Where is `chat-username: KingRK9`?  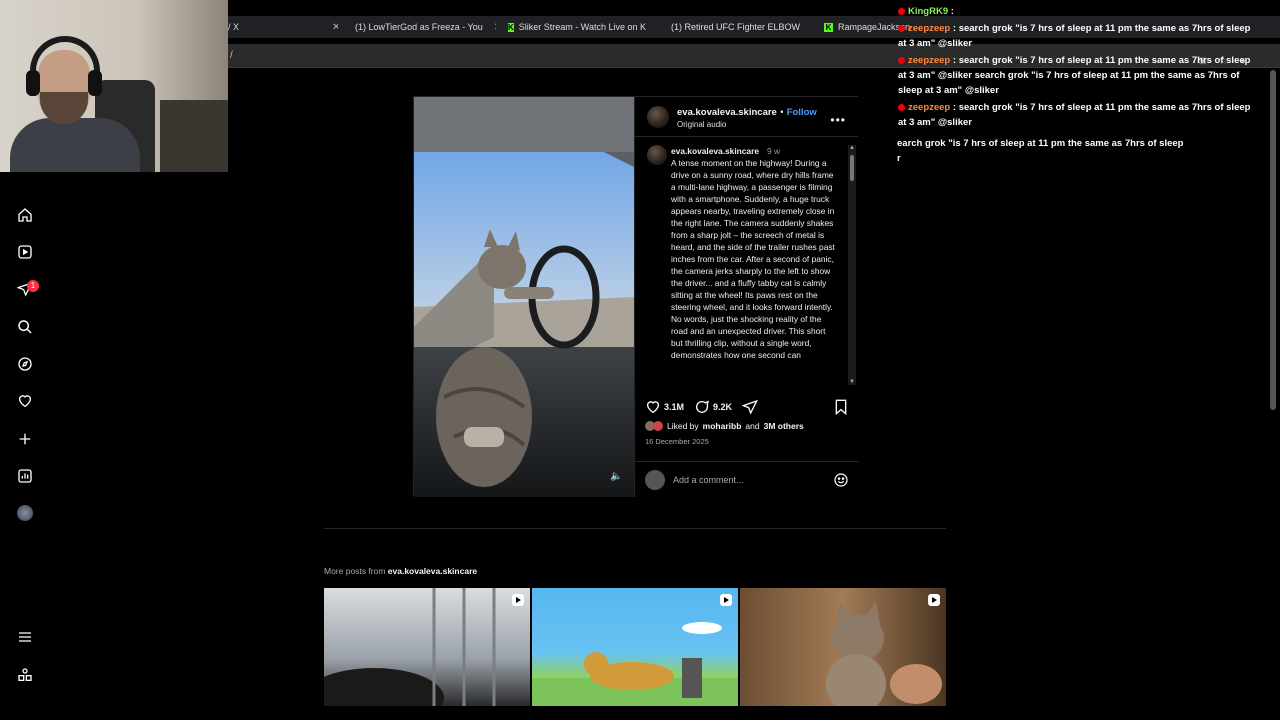 chat-username: KingRK9 is located at coordinates (928, 11).